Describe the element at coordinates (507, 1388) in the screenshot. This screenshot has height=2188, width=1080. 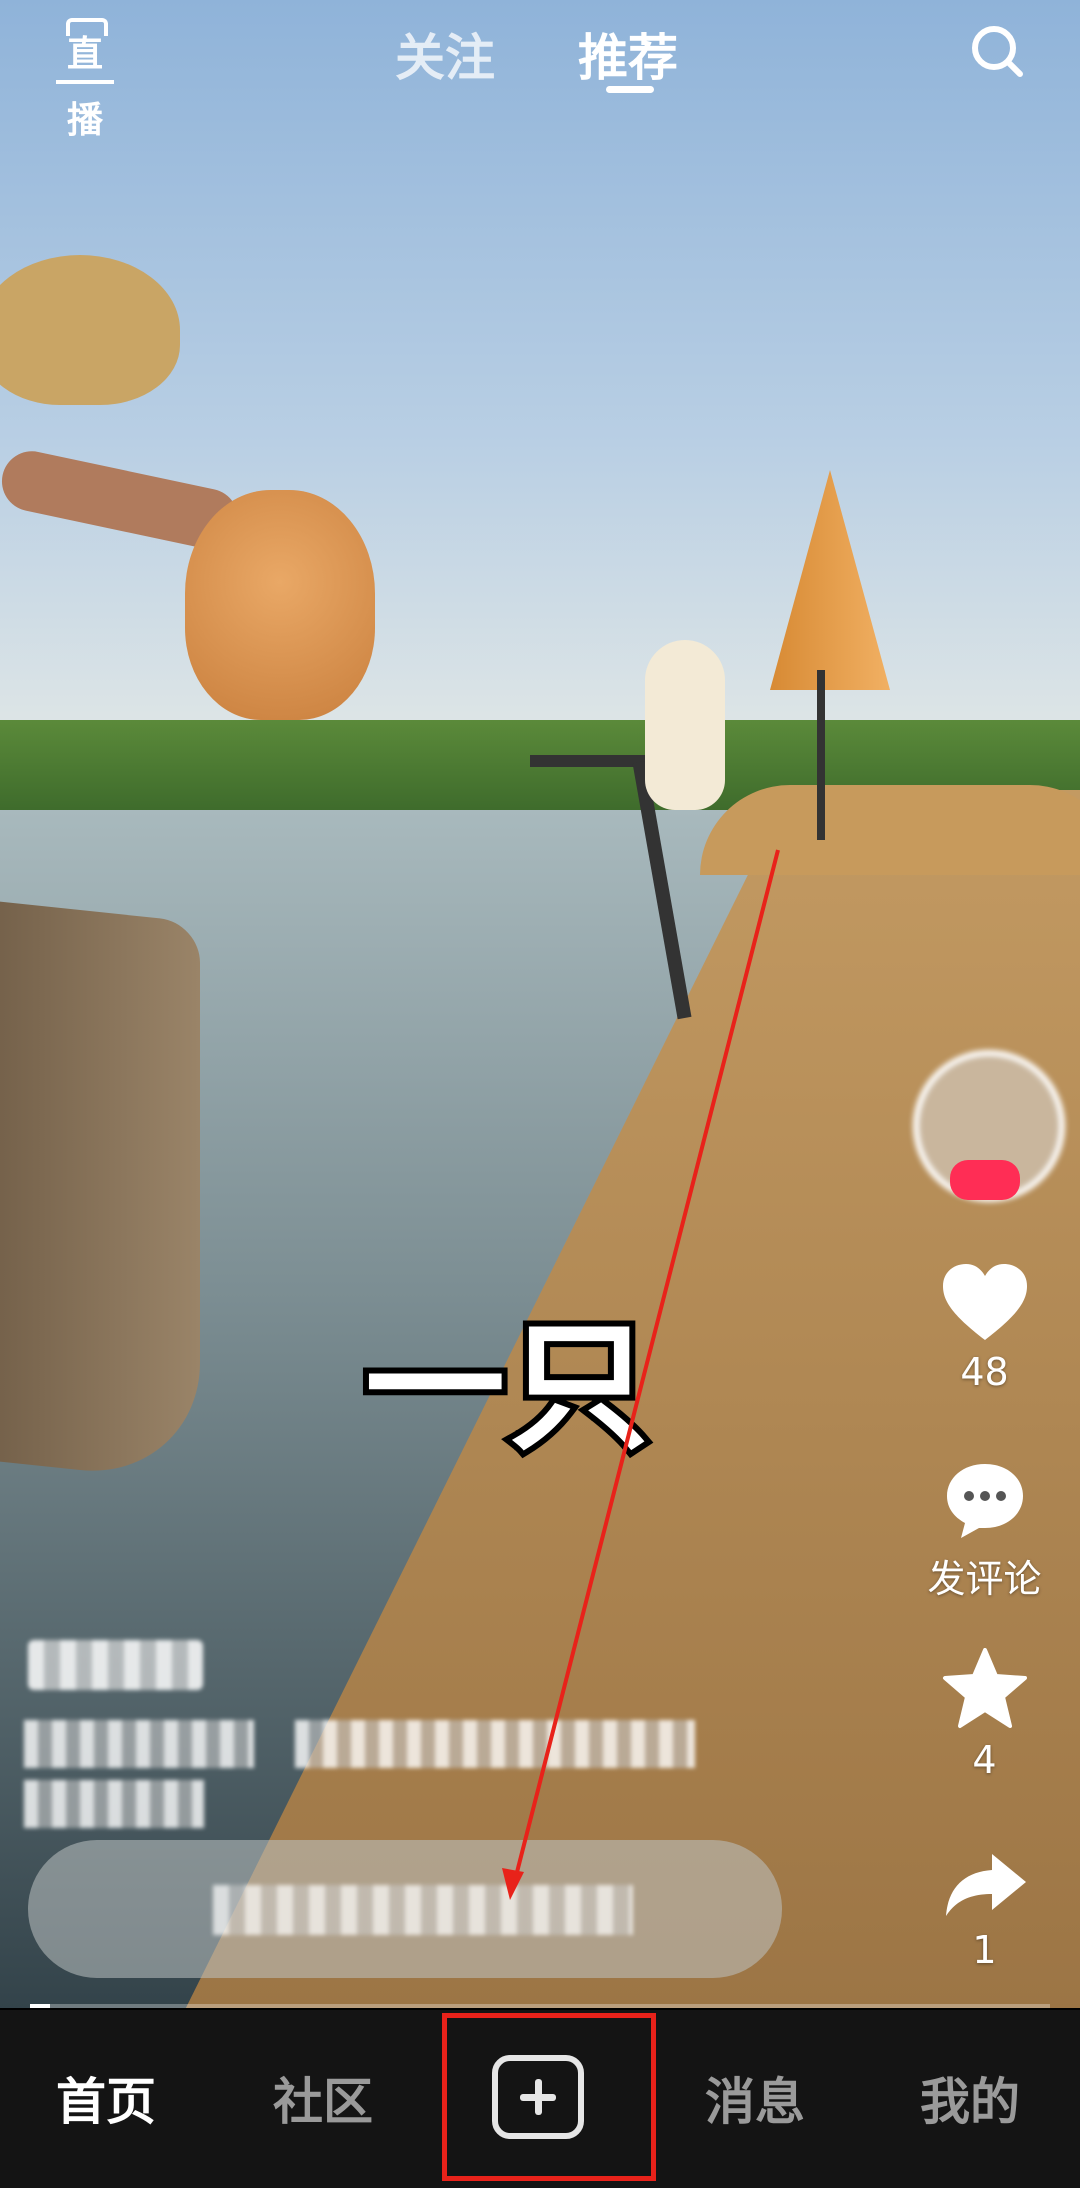
I see `video-caption: 一只` at that location.